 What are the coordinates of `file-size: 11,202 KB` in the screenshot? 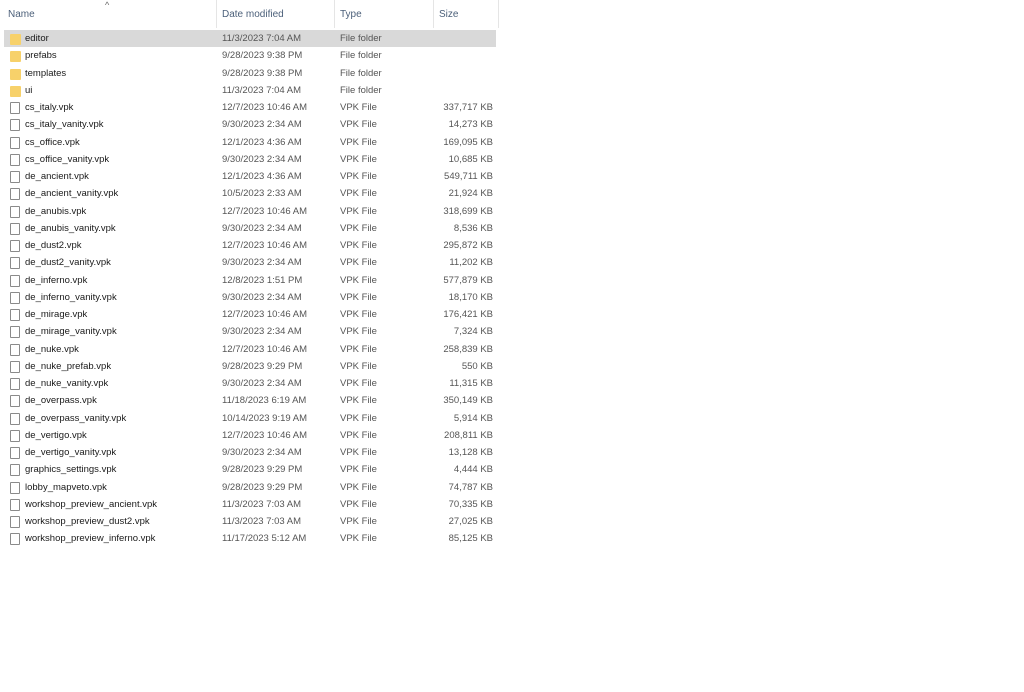 It's located at (471, 263).